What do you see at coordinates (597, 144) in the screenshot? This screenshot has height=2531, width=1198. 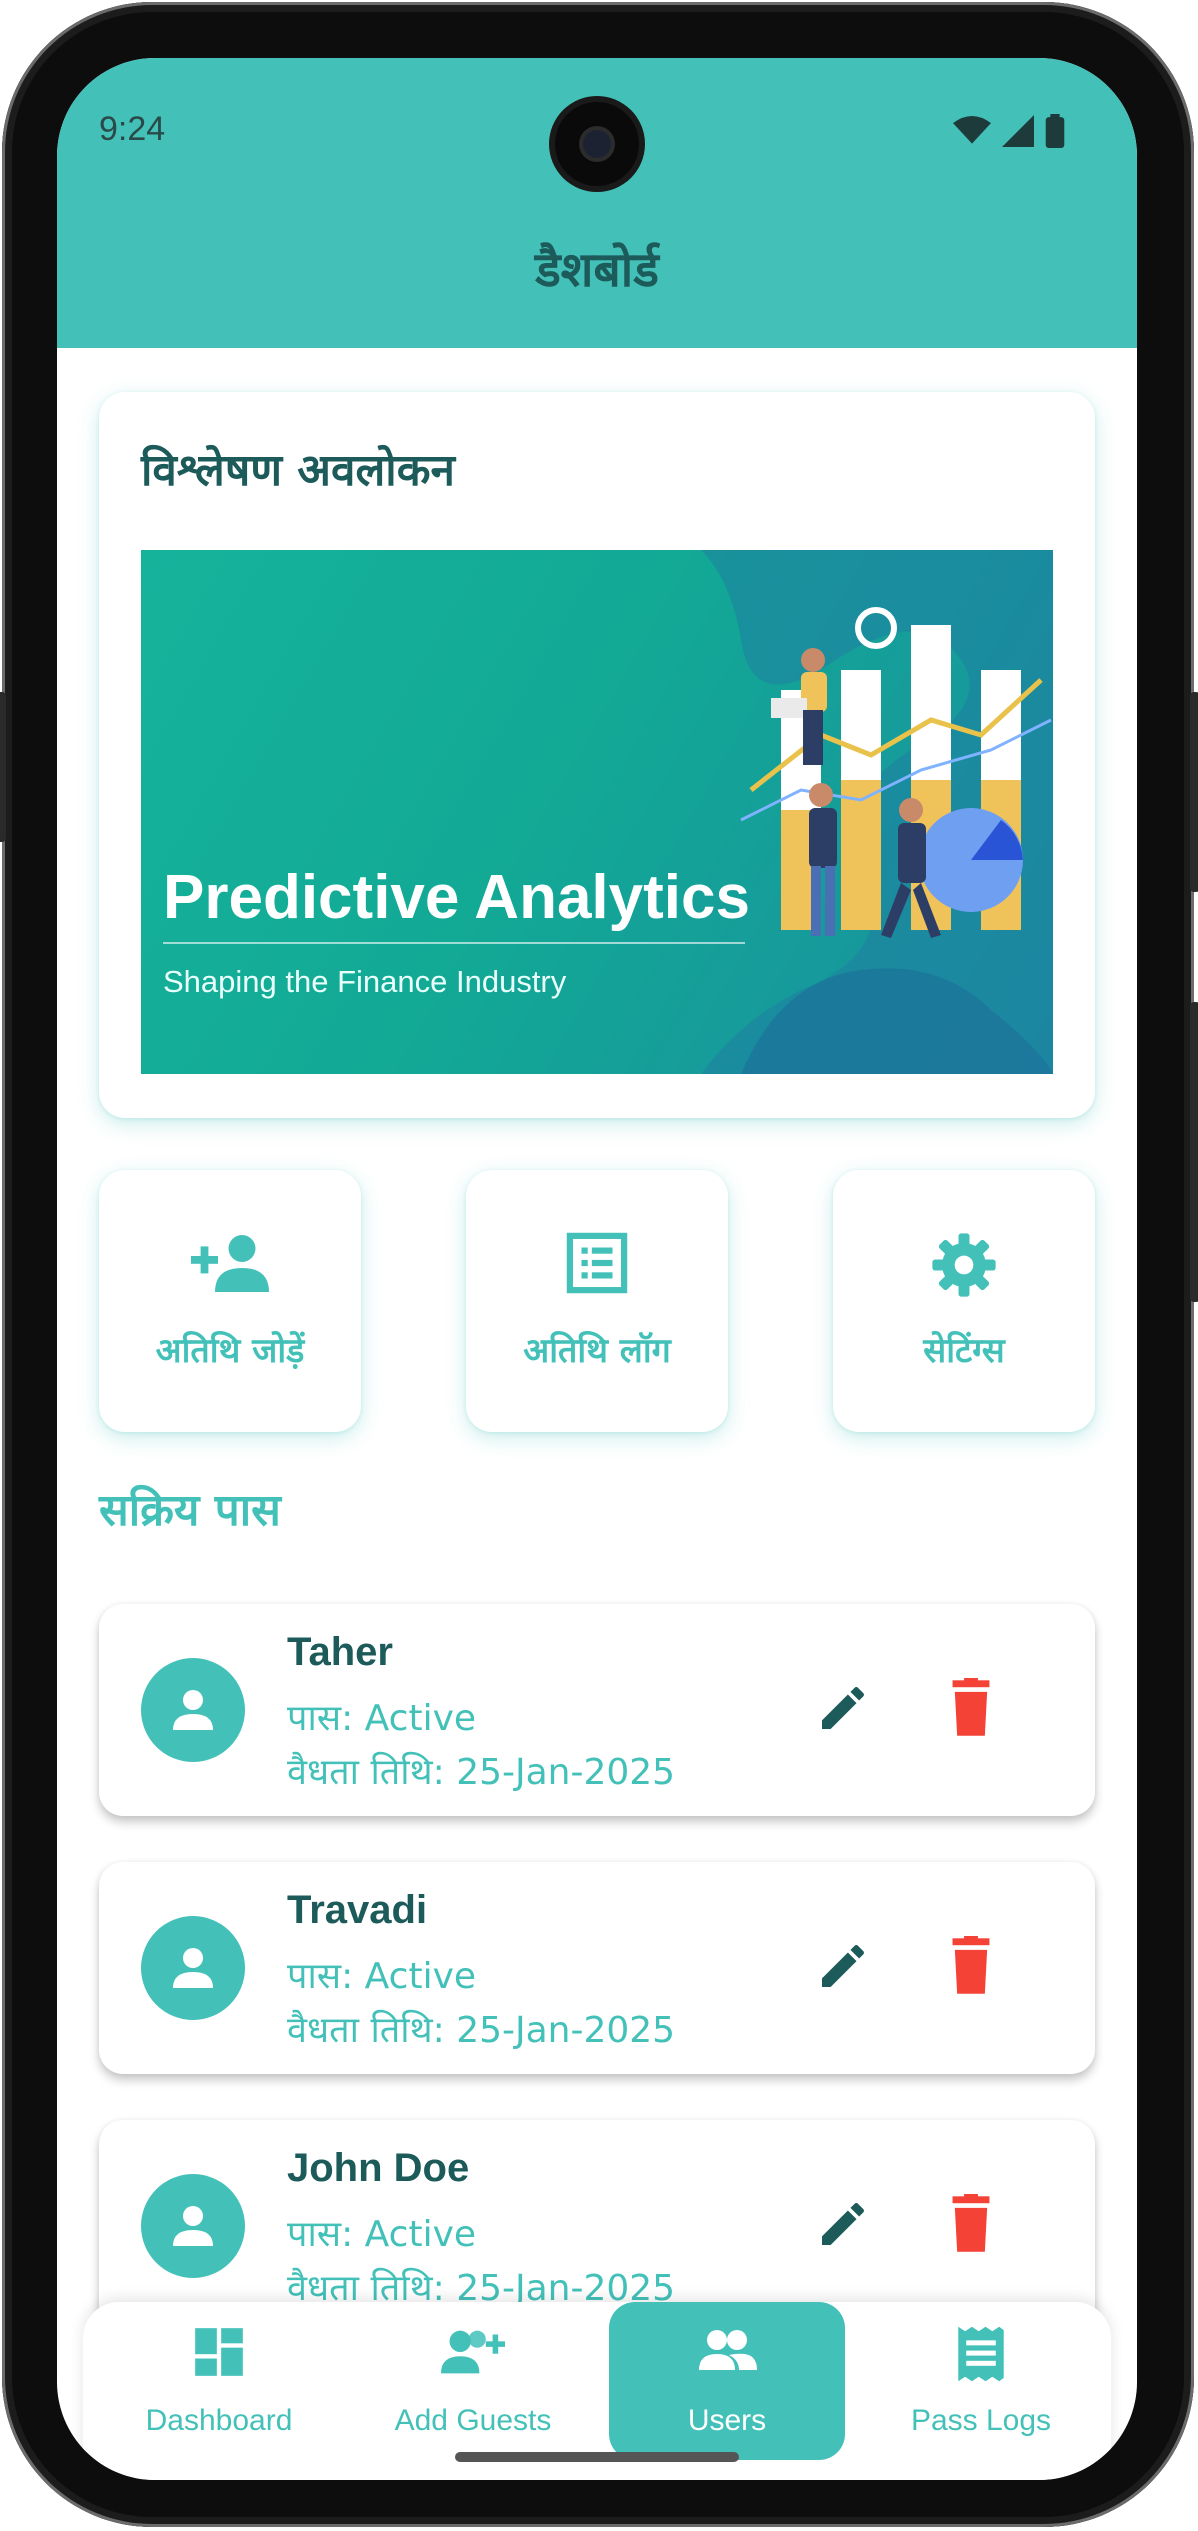 I see `front-camera` at bounding box center [597, 144].